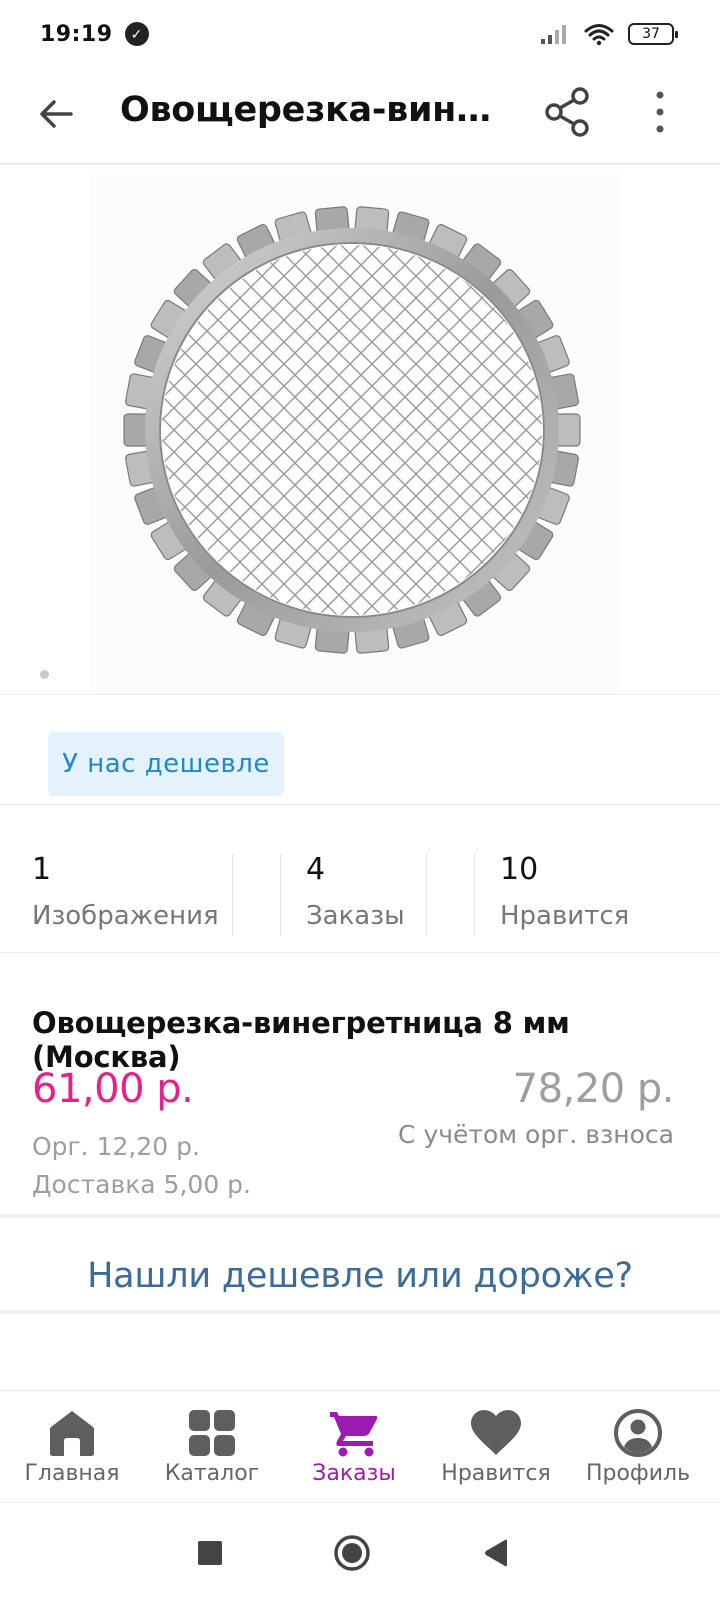  I want to click on share-button, so click(568, 112).